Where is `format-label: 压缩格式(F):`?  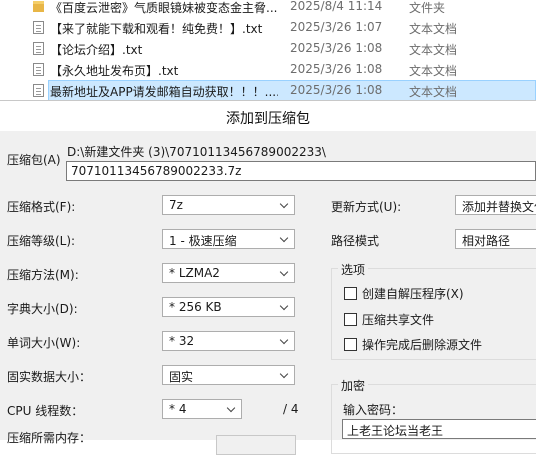 format-label: 压缩格式(F): is located at coordinates (41, 207).